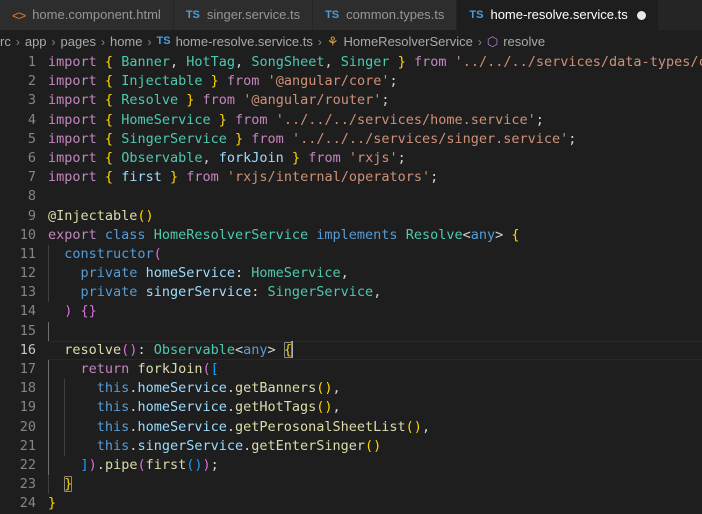  I want to click on line-content: this.singerService.getEnterSinger(), so click(369, 446).